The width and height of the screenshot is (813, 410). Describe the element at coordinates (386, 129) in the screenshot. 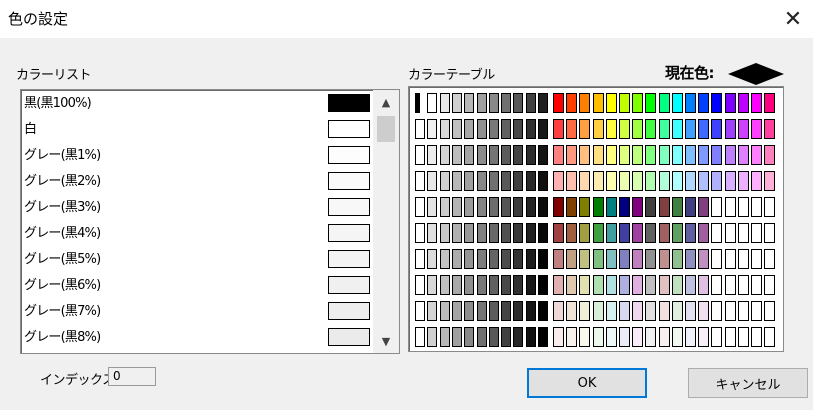

I see `scroll-thumb` at that location.